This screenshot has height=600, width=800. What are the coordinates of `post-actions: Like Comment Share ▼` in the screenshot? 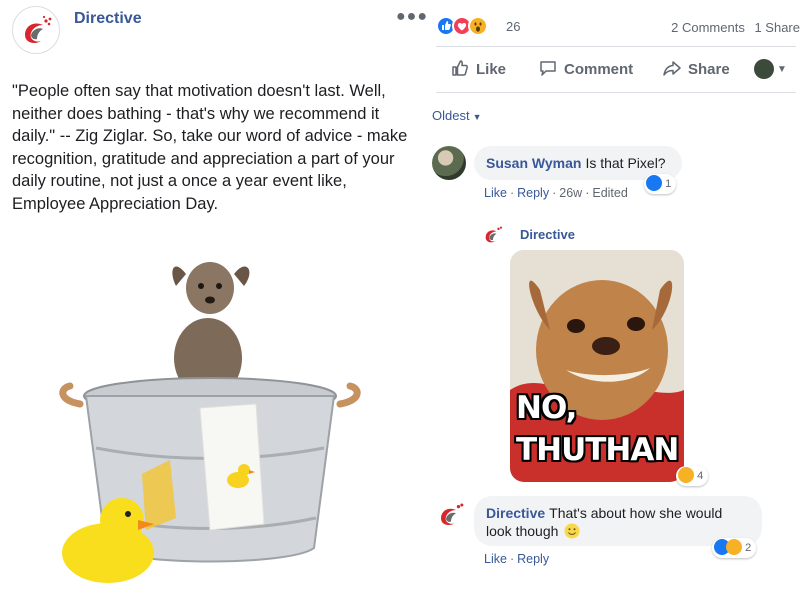 It's located at (618, 70).